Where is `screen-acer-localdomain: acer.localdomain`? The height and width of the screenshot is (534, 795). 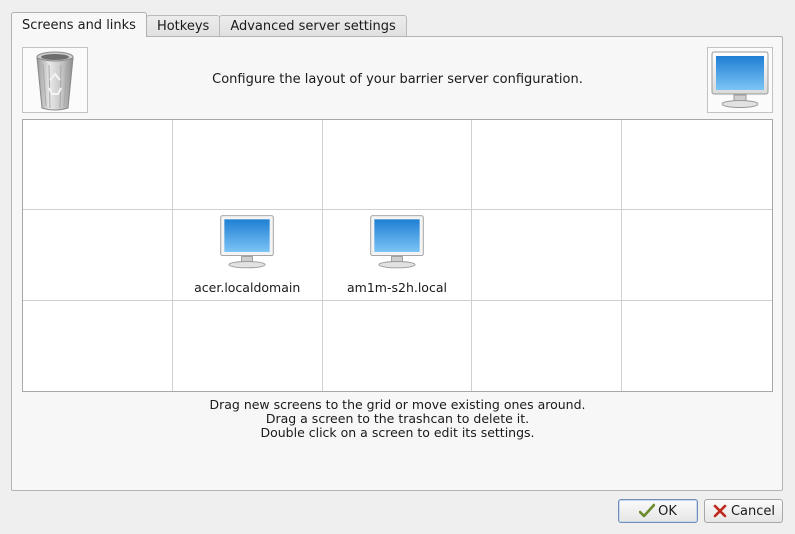
screen-acer-localdomain: acer.localdomain is located at coordinates (247, 254).